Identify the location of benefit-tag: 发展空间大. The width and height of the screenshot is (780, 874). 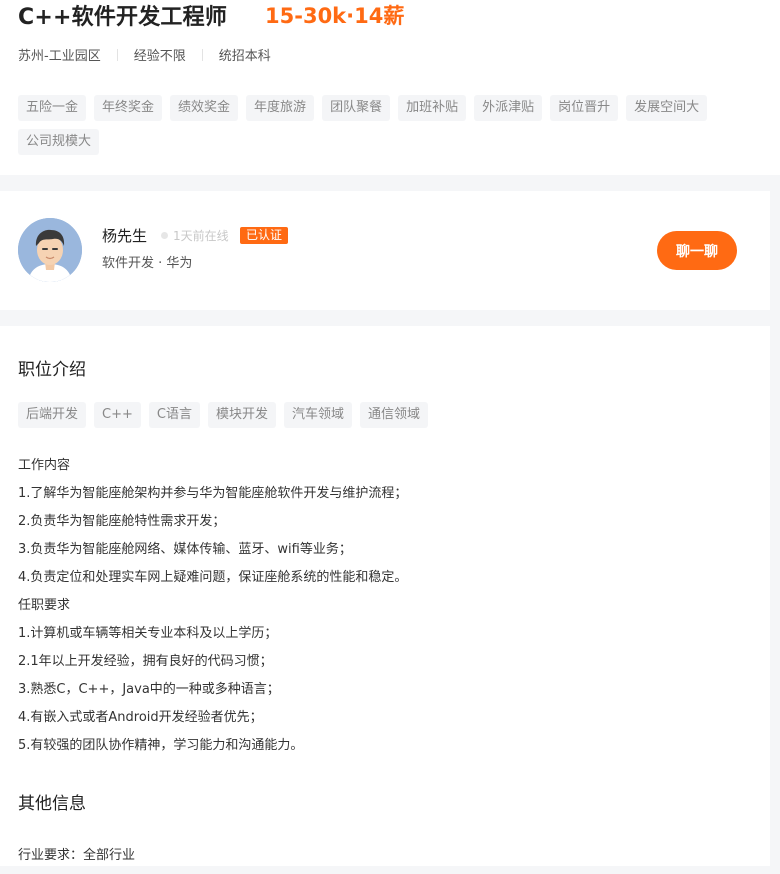
(667, 108).